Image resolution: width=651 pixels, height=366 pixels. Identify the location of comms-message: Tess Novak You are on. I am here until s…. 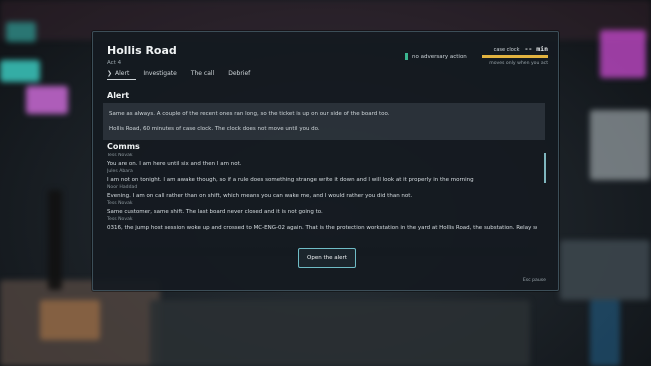
(322, 161).